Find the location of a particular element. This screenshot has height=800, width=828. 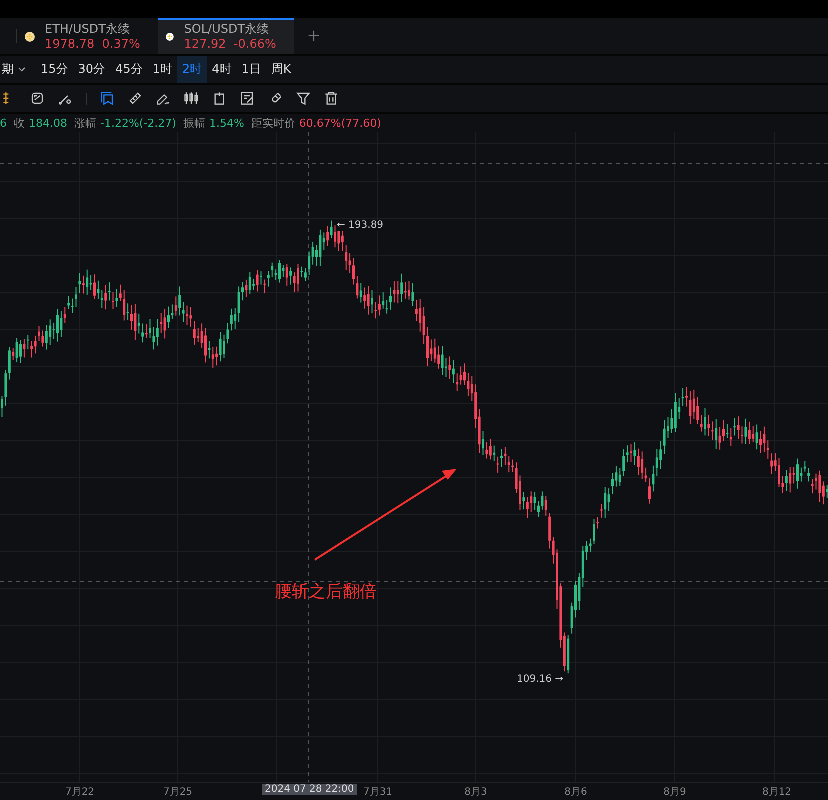

date-label: 7月25 is located at coordinates (178, 792).